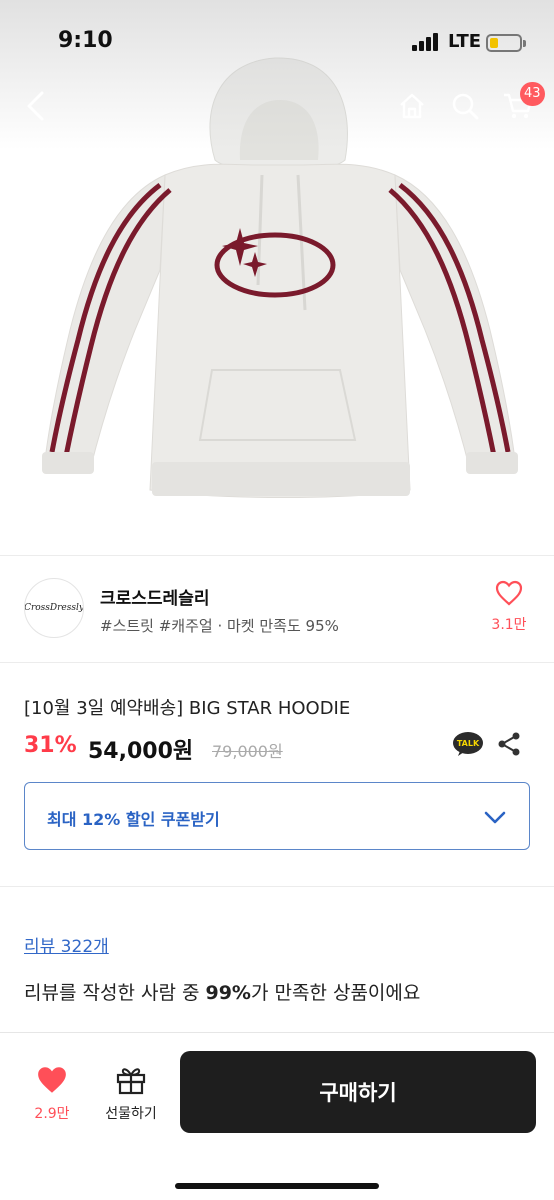 This screenshot has width=554, height=1200. Describe the element at coordinates (277, 1186) in the screenshot. I see `home-indicator` at that location.